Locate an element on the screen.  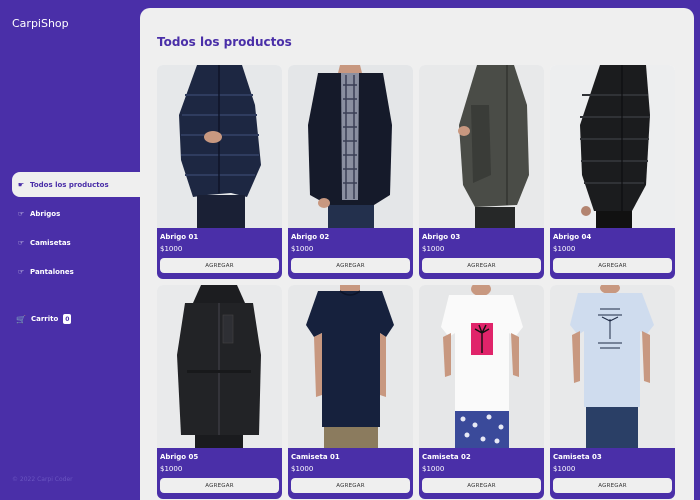
product-card: Abrigo 05 $1000 AGREGAR is located at coordinates (219, 392).